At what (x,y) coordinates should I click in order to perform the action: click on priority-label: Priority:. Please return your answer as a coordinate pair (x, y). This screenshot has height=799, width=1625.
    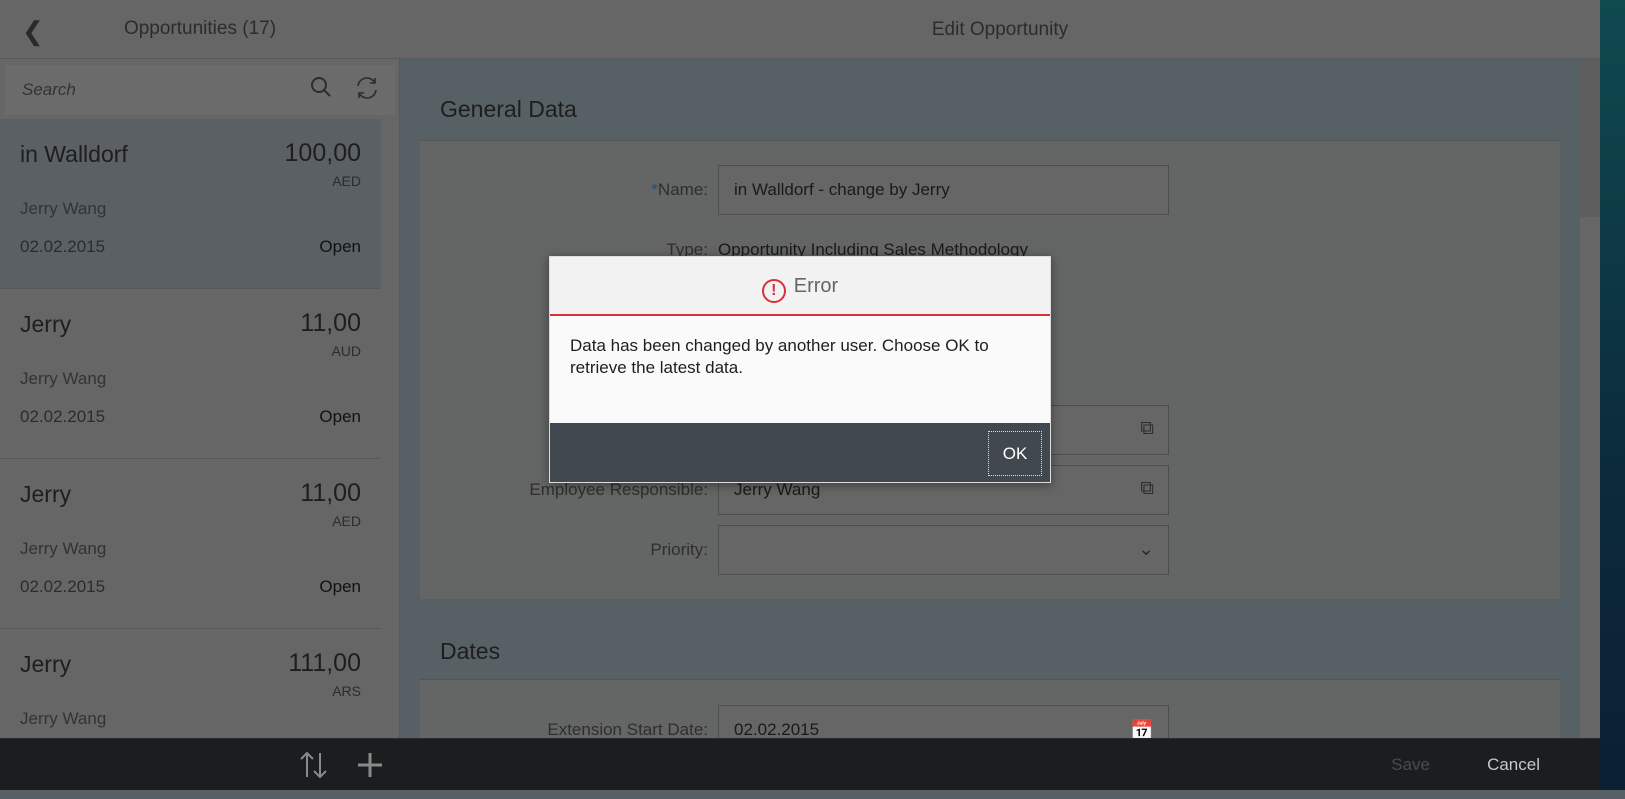
    Looking at the image, I should click on (679, 549).